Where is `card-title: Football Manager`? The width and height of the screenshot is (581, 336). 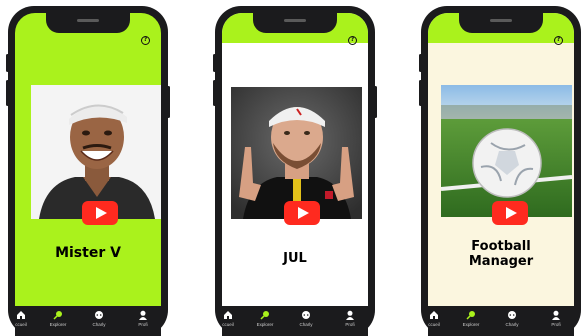
card-title: Football Manager is located at coordinates (501, 254).